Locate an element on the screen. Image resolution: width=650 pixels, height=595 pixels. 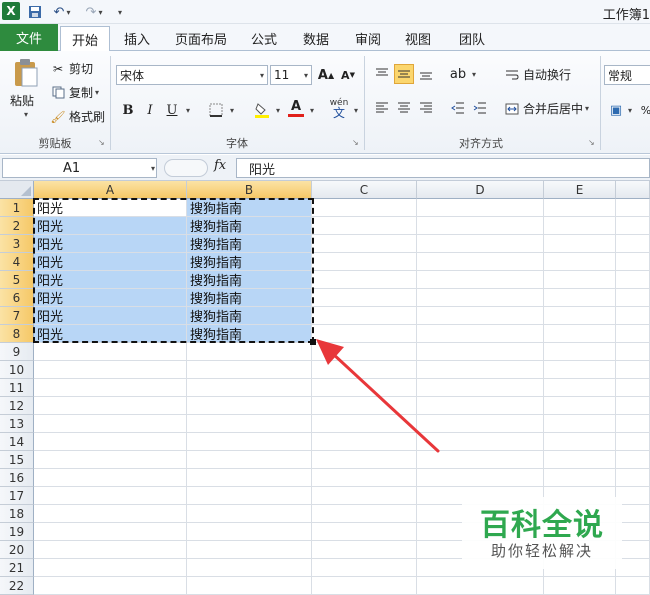
column-header-b: B is located at coordinates (249, 190).